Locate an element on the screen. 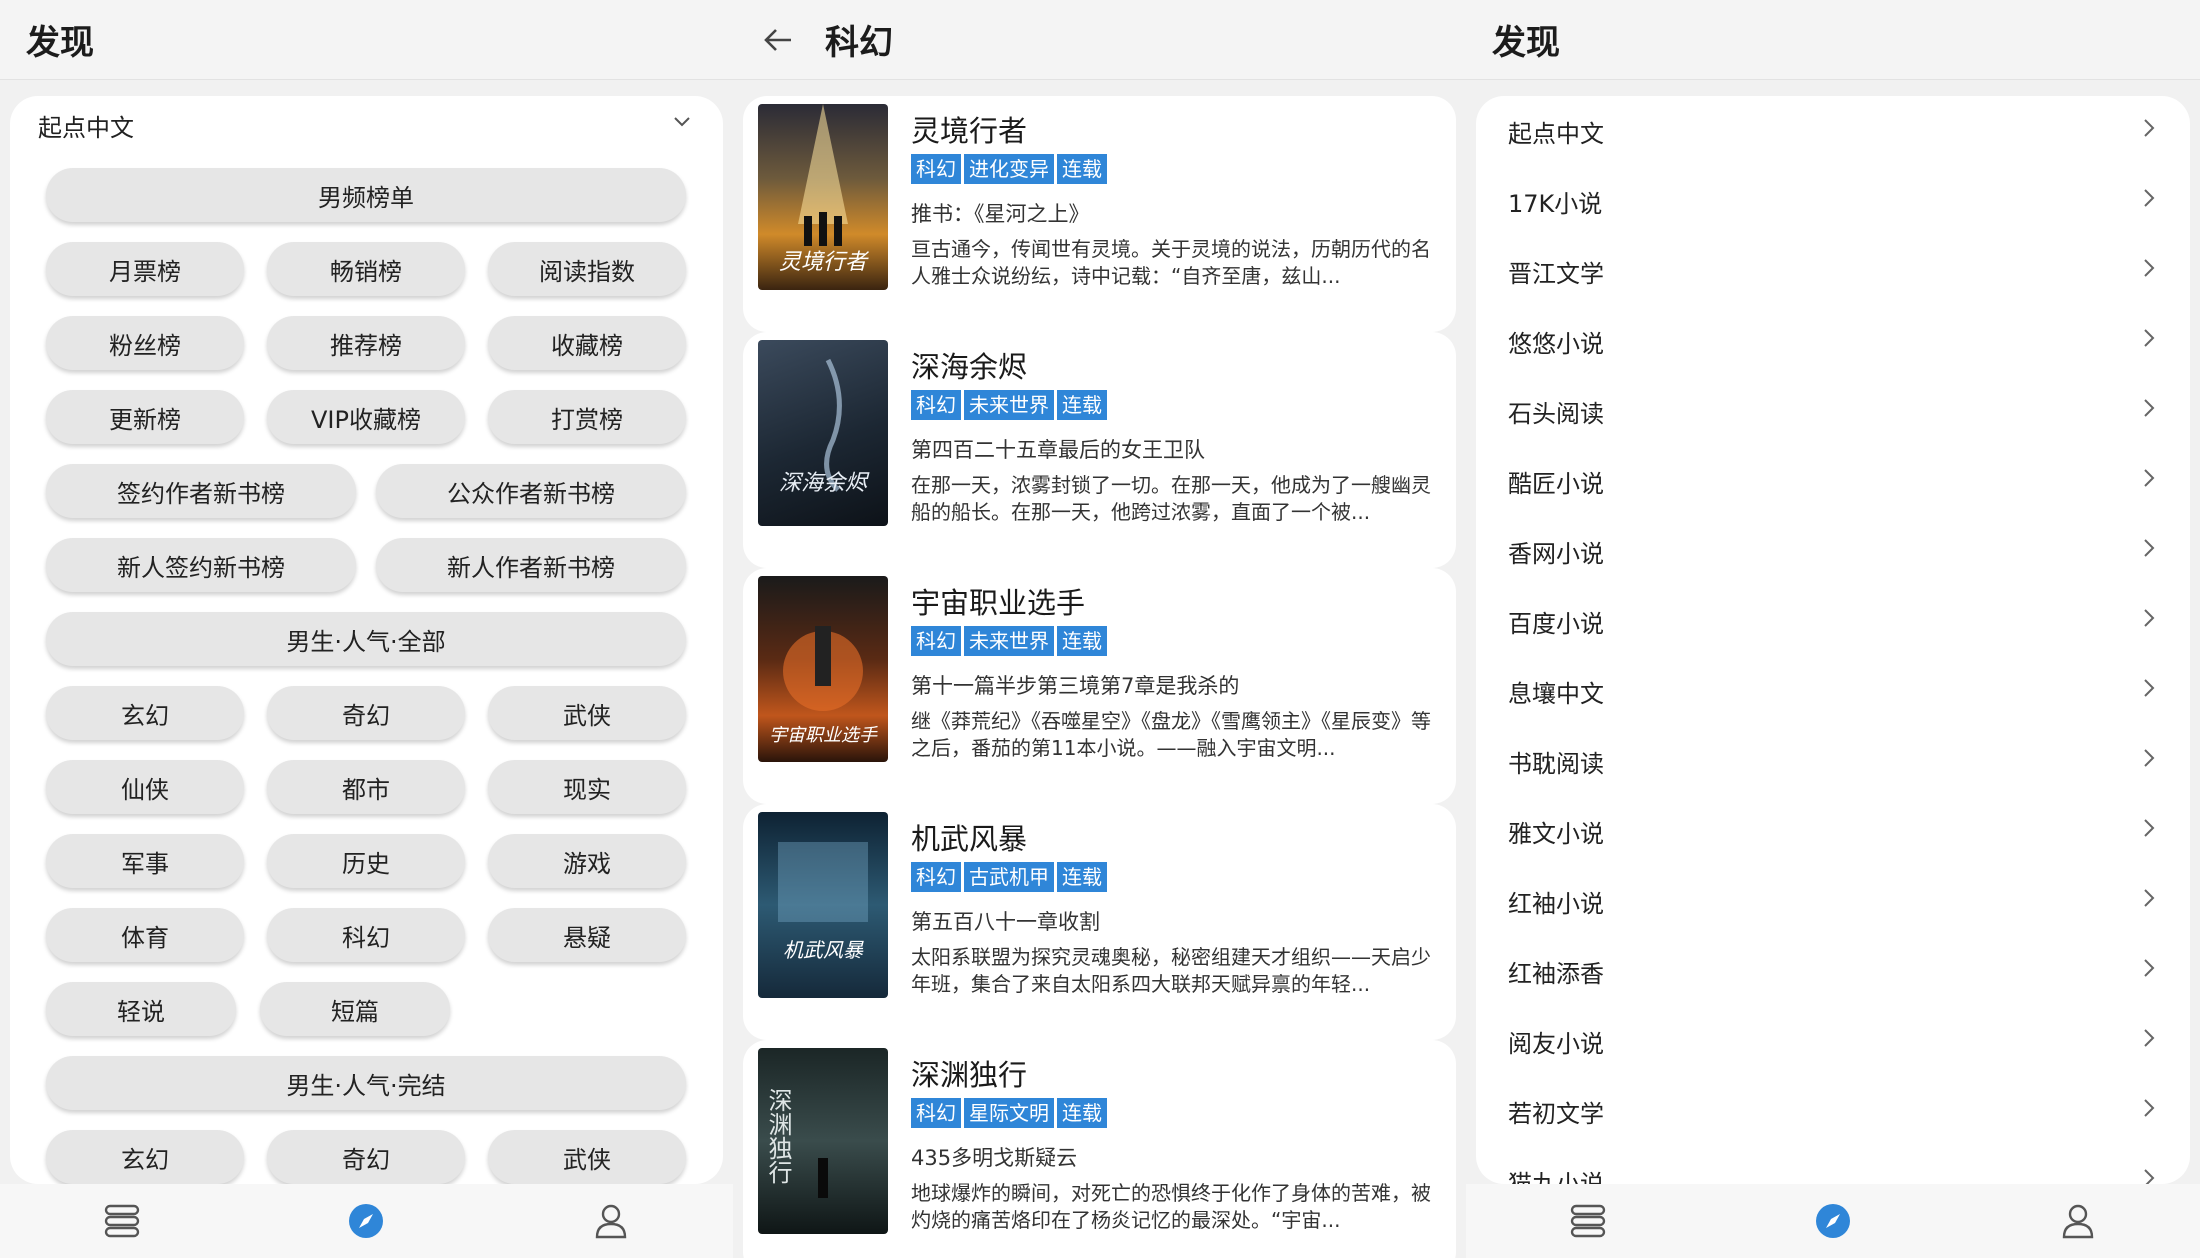  chip: 科幻 is located at coordinates (366, 935).